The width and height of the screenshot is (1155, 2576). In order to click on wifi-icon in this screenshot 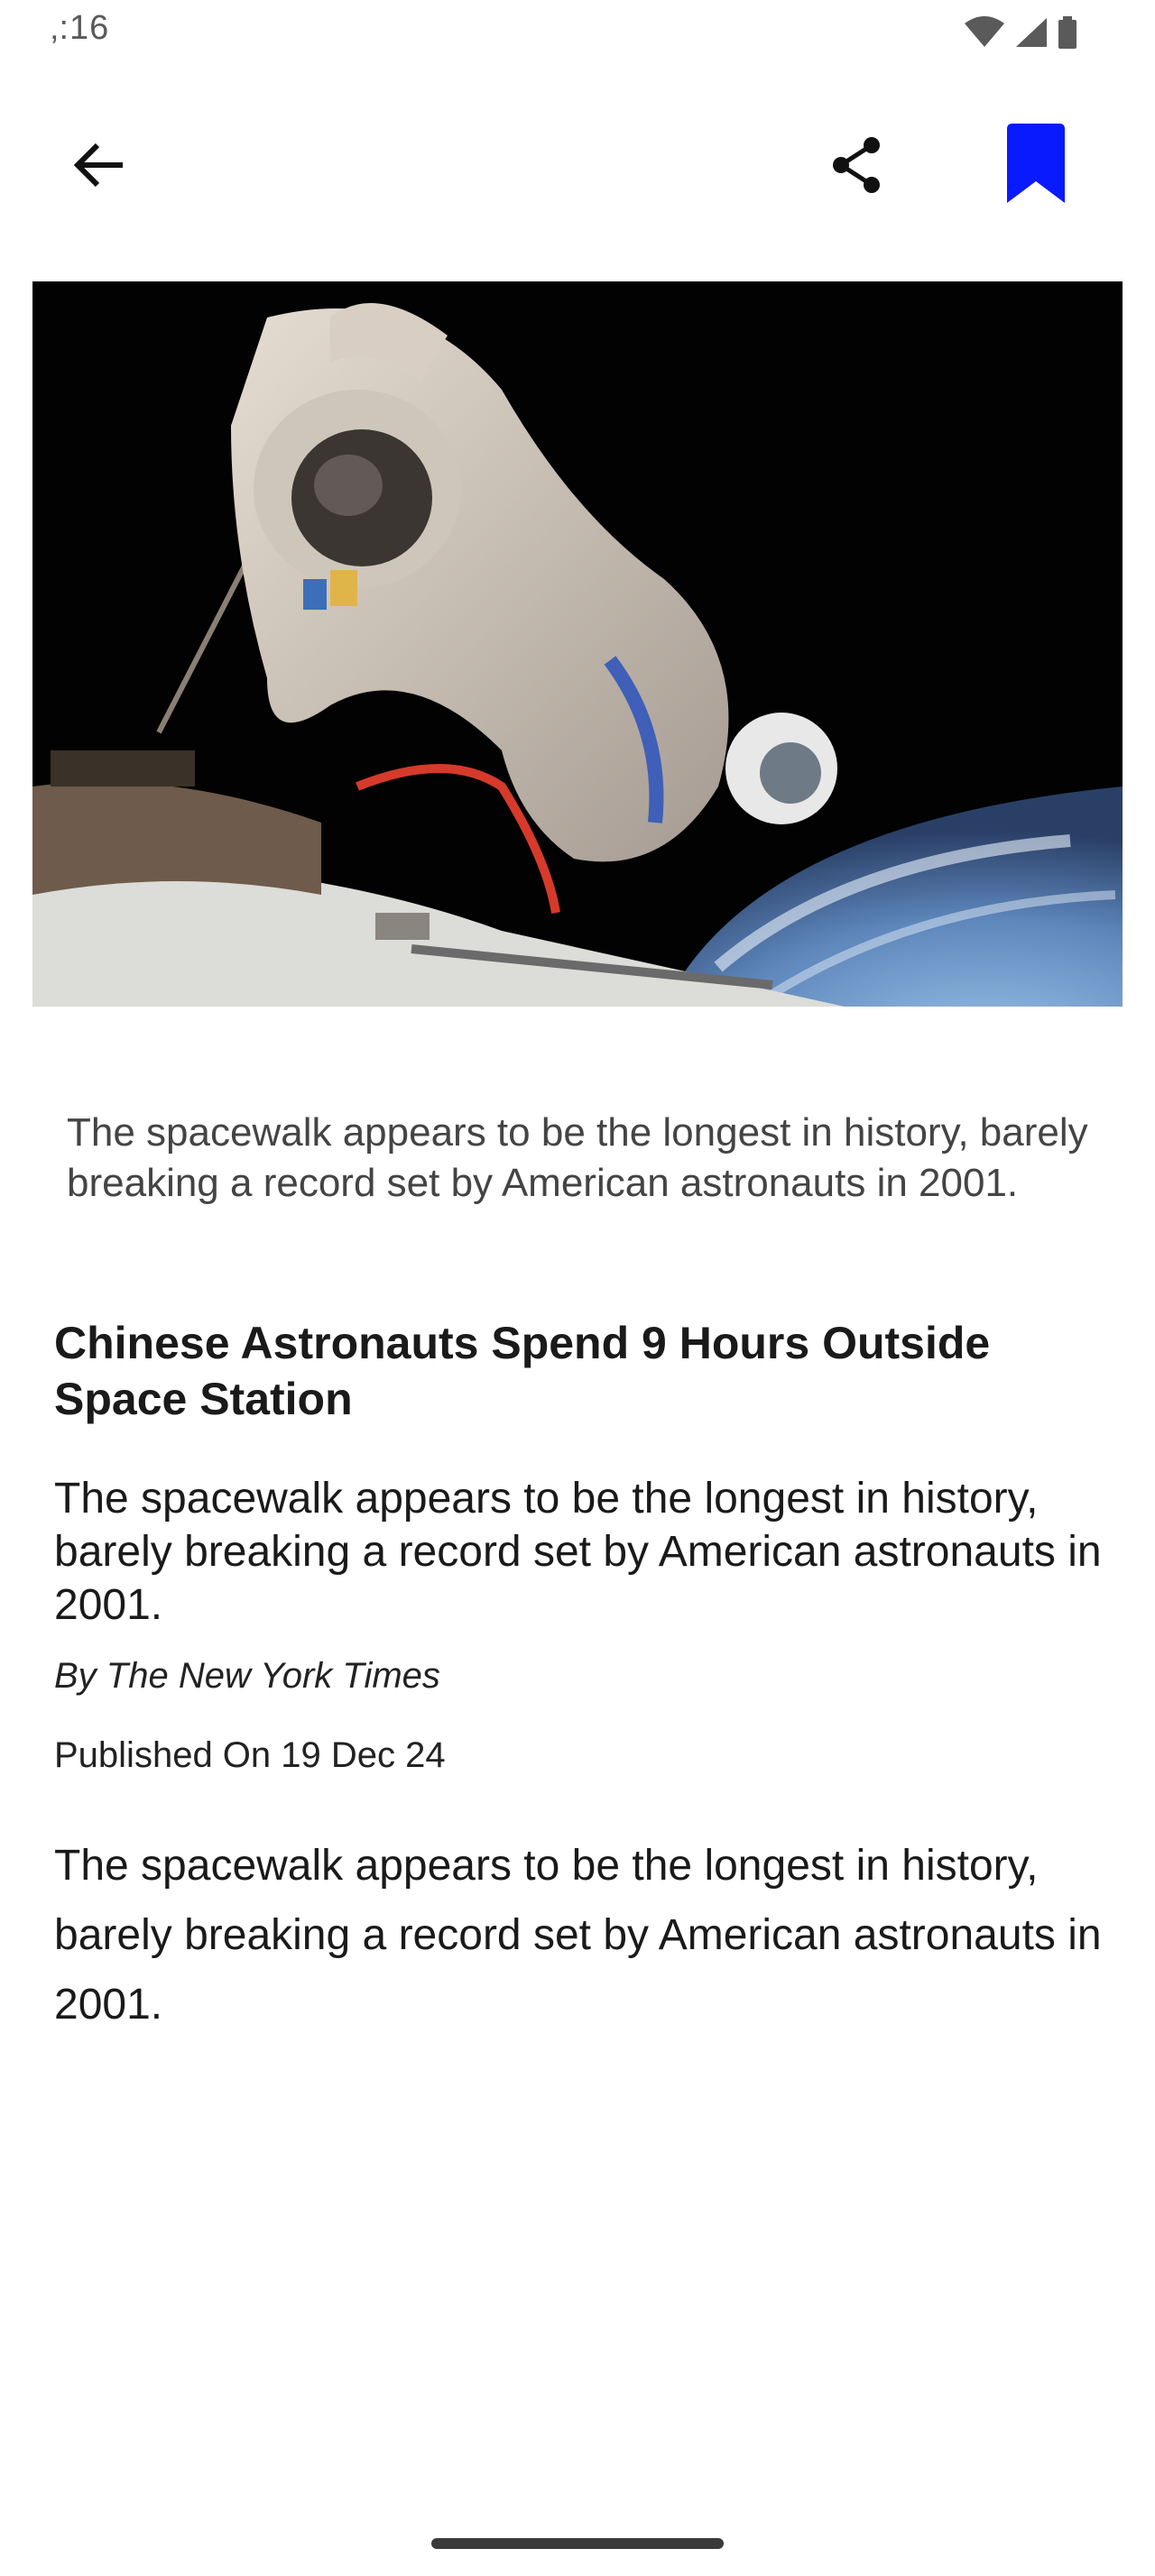, I will do `click(984, 32)`.